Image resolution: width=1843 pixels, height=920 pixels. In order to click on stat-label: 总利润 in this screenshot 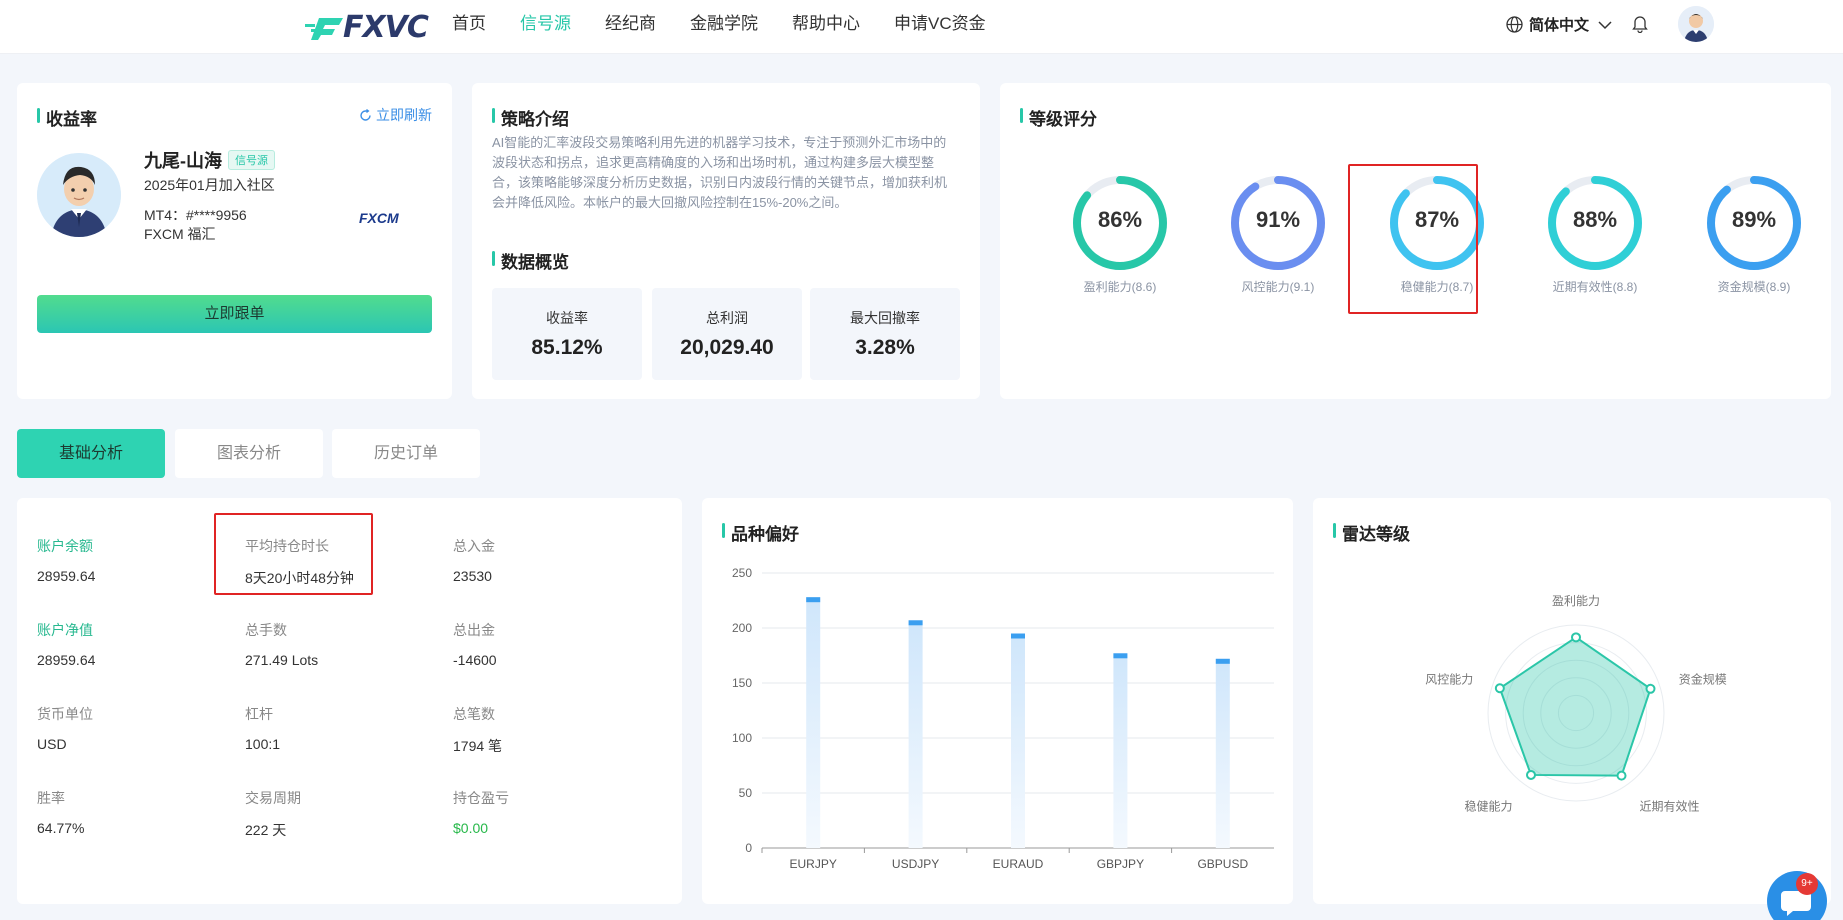, I will do `click(727, 318)`.